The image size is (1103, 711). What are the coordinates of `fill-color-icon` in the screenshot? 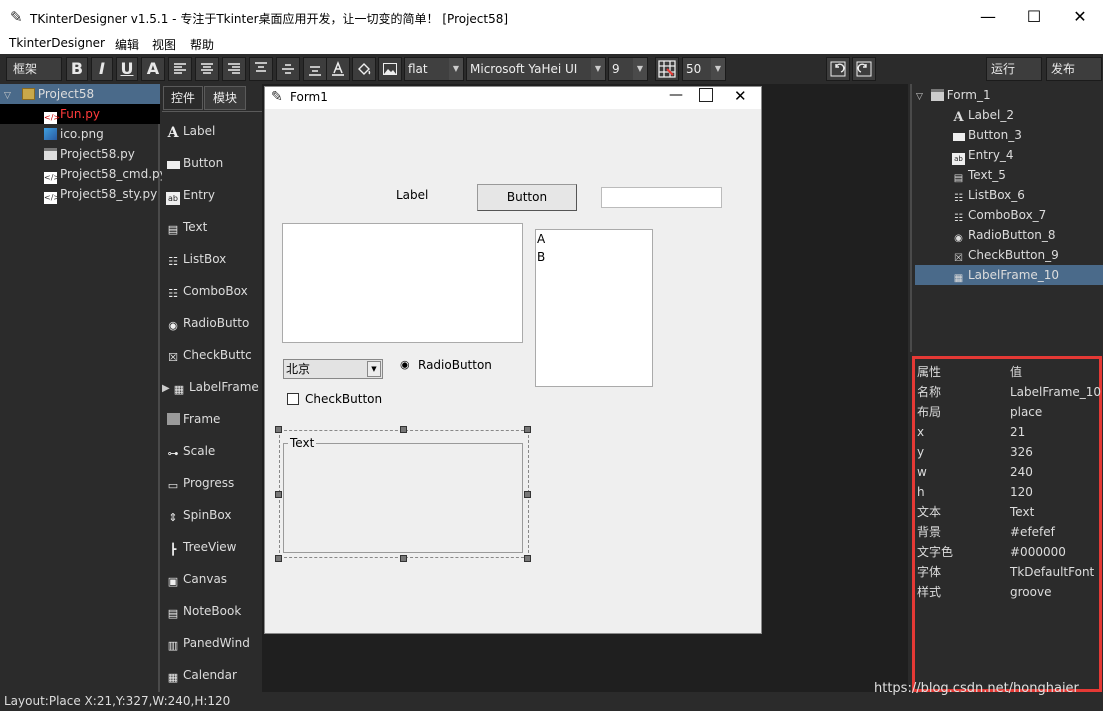 It's located at (364, 69).